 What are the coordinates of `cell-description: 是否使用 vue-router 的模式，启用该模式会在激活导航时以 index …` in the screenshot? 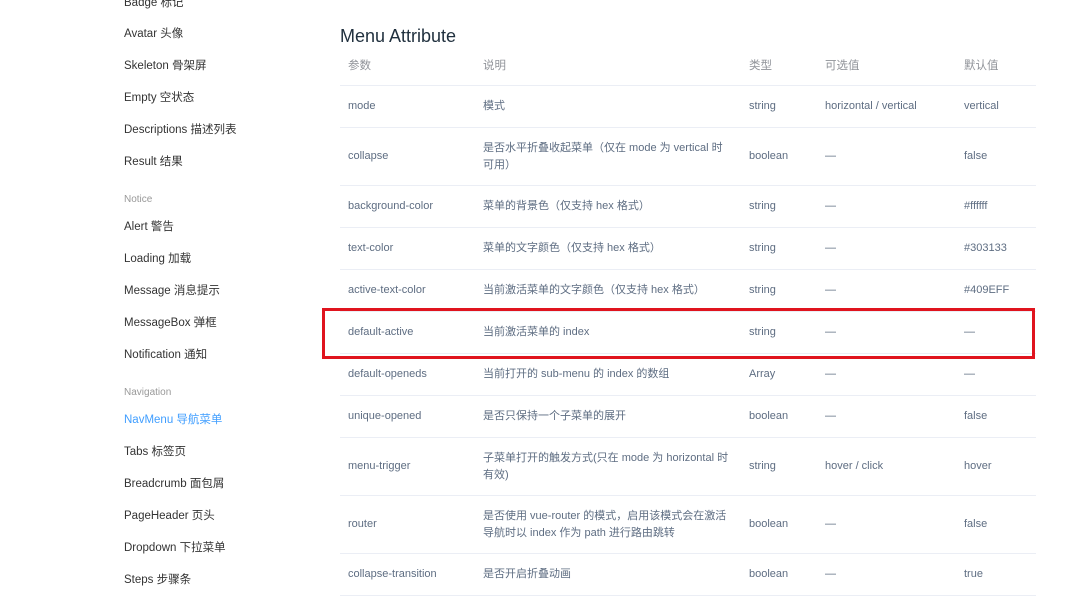 It's located at (608, 524).